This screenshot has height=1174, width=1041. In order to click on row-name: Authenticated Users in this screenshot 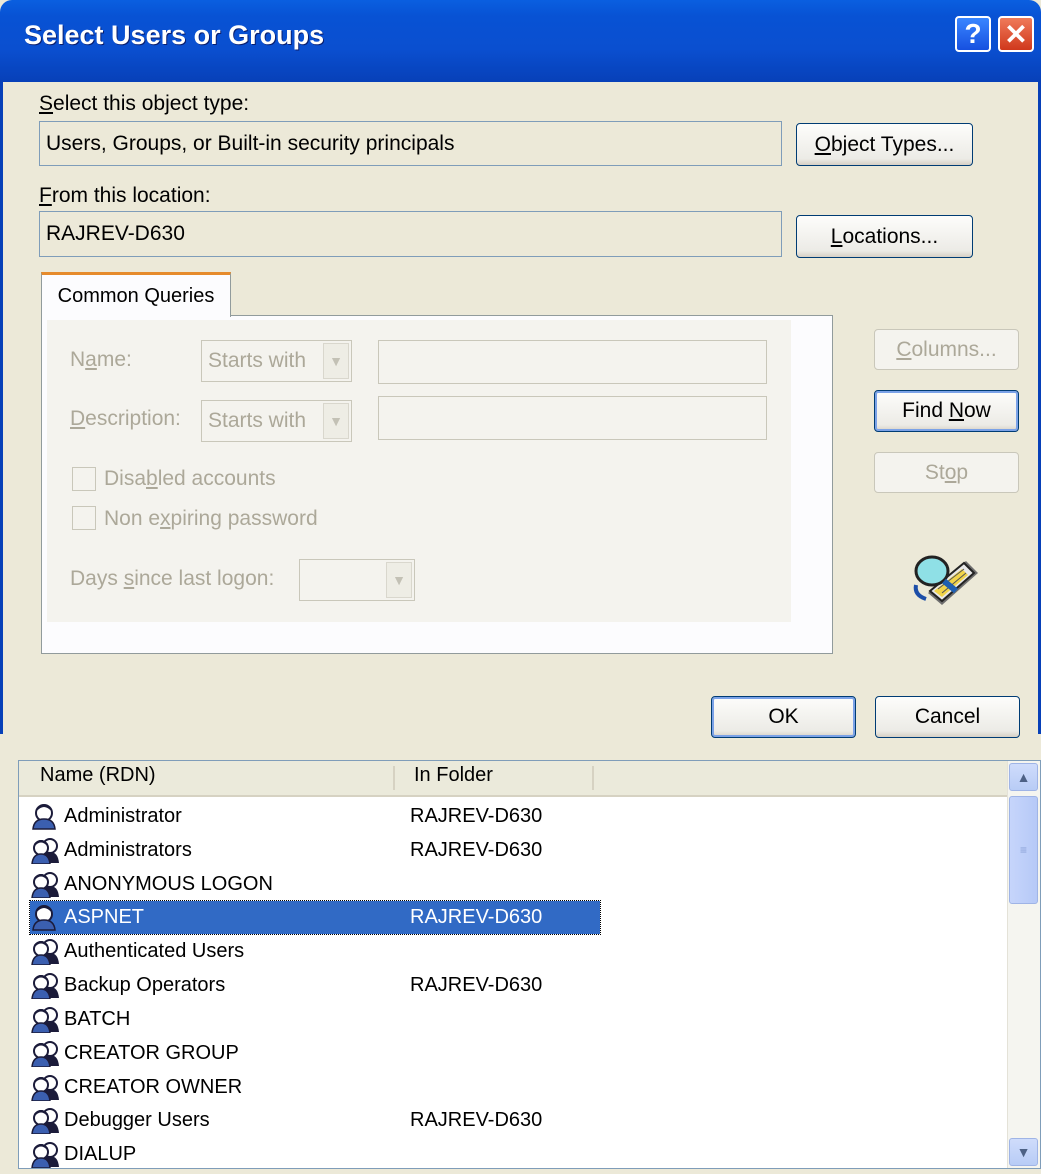, I will do `click(154, 951)`.